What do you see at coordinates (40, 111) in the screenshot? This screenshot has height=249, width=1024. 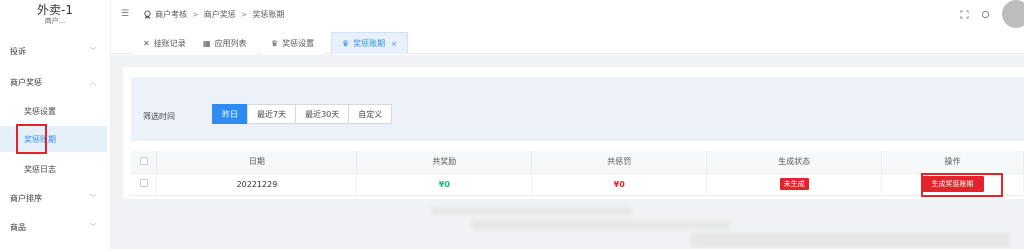 I see `sidebar-item-label: 奖惩设置` at bounding box center [40, 111].